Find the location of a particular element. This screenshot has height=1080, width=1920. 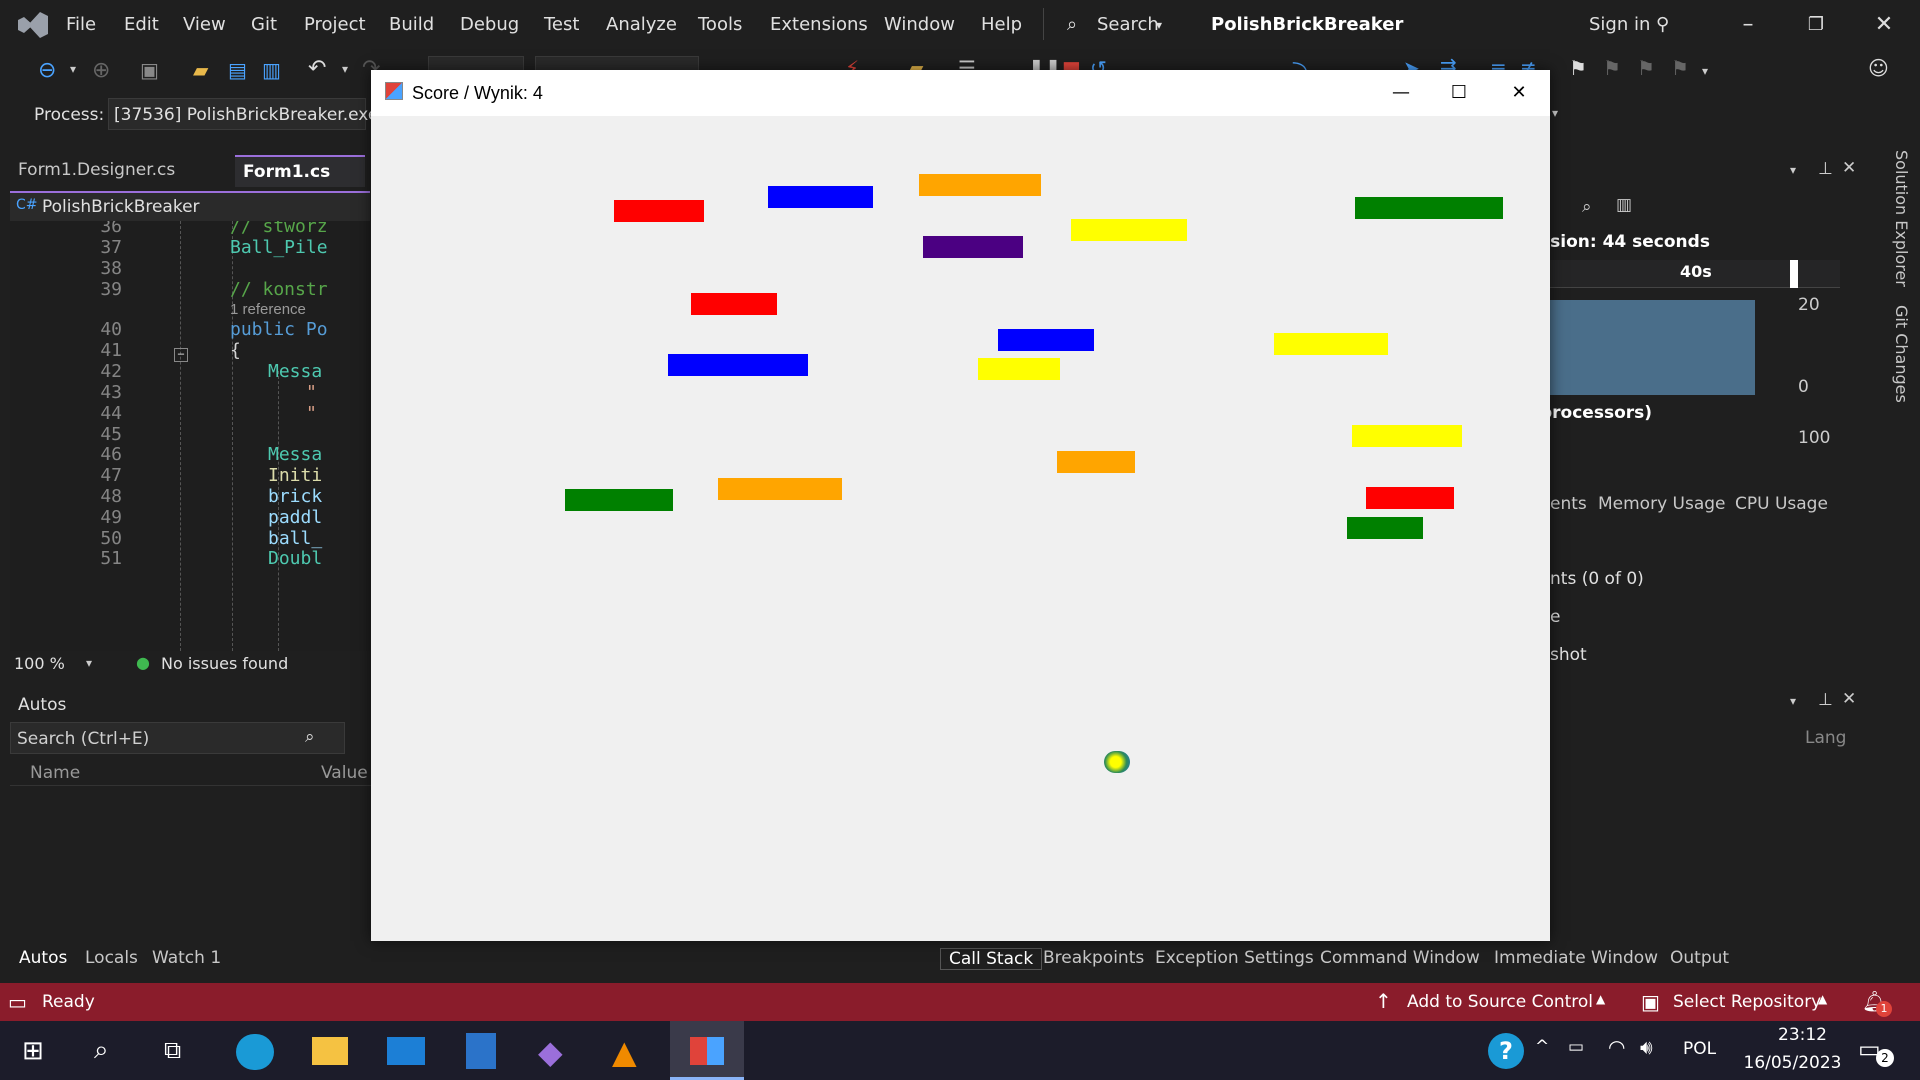

game-close-button: ✕ is located at coordinates (1519, 93).